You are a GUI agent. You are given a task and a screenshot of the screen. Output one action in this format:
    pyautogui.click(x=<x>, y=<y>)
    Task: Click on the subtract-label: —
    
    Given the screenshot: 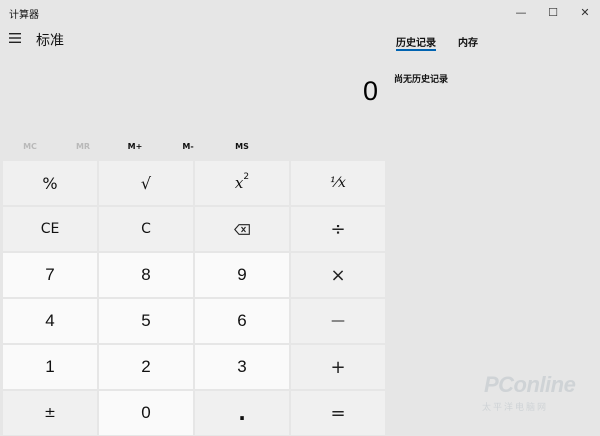 What is the action you would take?
    pyautogui.click(x=338, y=321)
    